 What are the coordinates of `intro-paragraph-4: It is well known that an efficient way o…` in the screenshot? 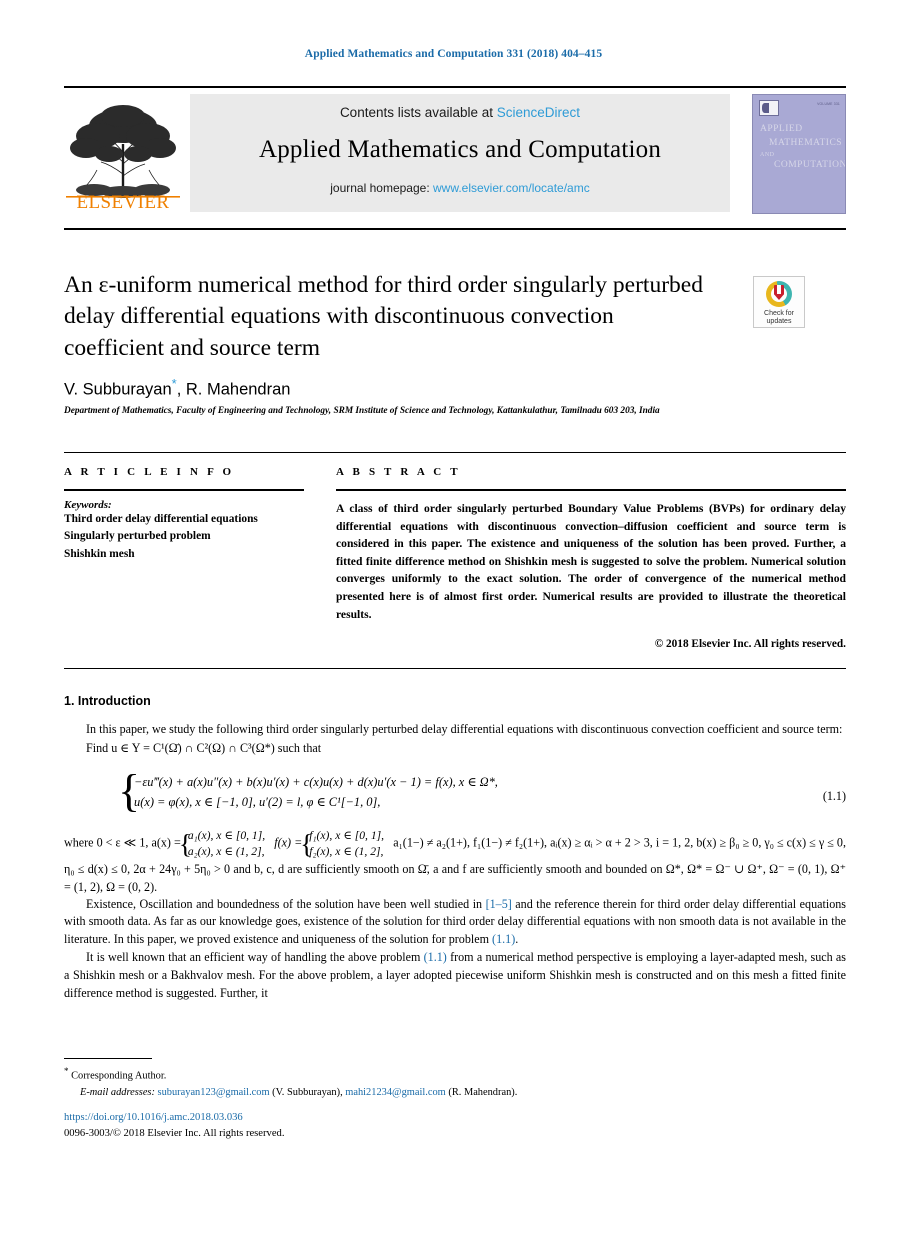 It's located at (455, 975).